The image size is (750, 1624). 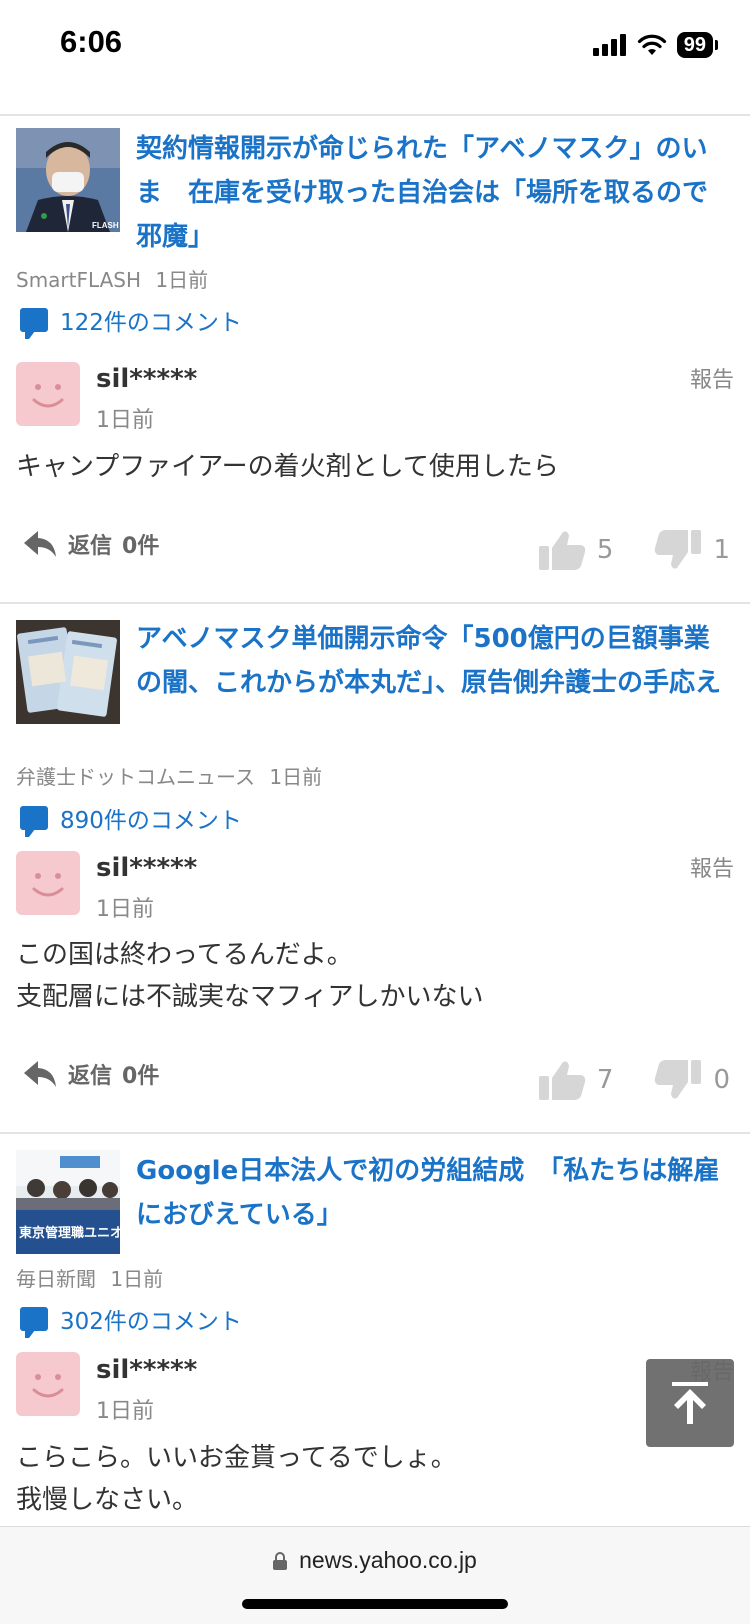 I want to click on status-bar: 6:06 99, so click(x=375, y=45).